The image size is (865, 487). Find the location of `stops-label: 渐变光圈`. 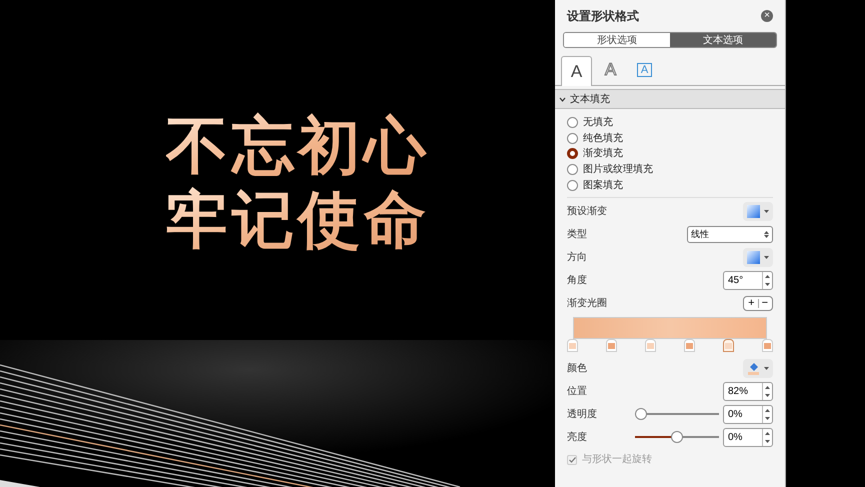

stops-label: 渐变光圈 is located at coordinates (587, 303).